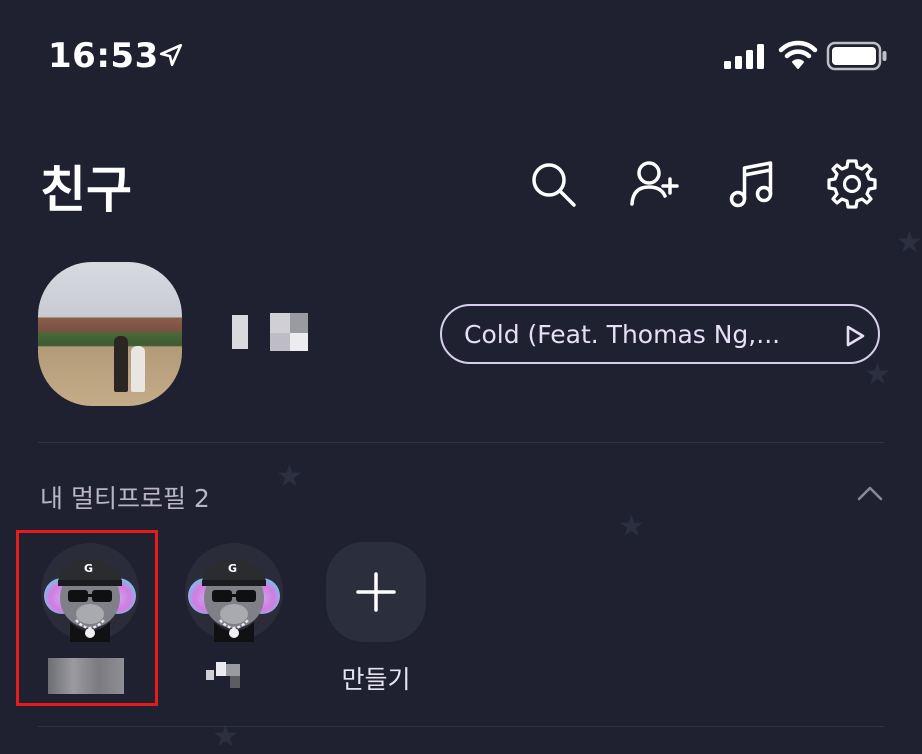 The image size is (922, 754). I want to click on battery-icon, so click(856, 56).